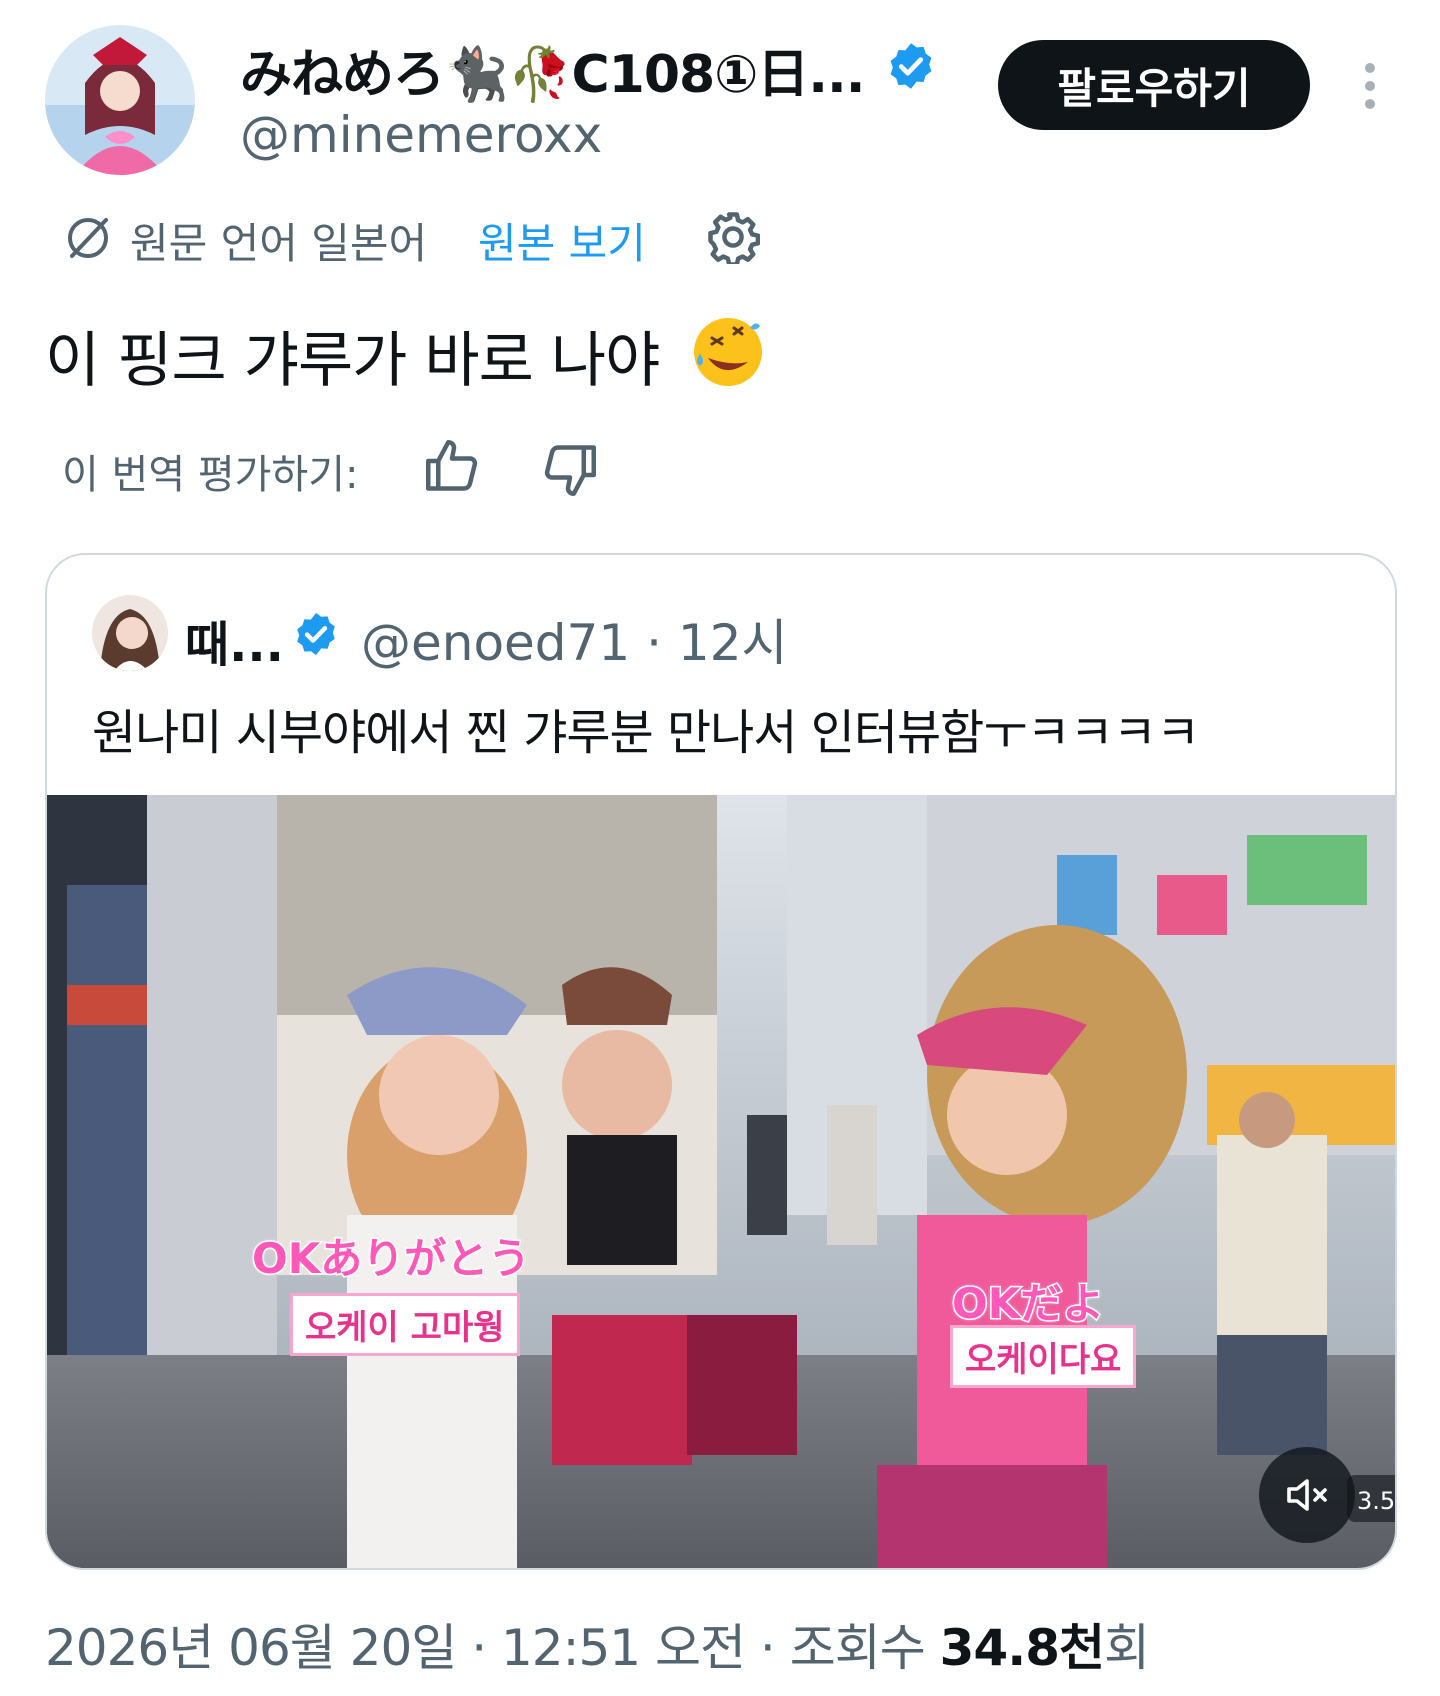 The image size is (1440, 1696). Describe the element at coordinates (1370, 86) in the screenshot. I see `more-vertical-icon` at that location.